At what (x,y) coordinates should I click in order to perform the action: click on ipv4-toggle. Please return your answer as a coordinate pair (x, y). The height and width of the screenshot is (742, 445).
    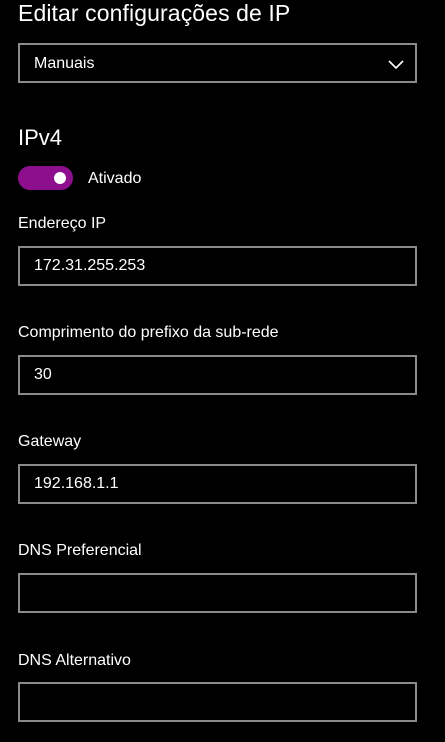
    Looking at the image, I should click on (45, 178).